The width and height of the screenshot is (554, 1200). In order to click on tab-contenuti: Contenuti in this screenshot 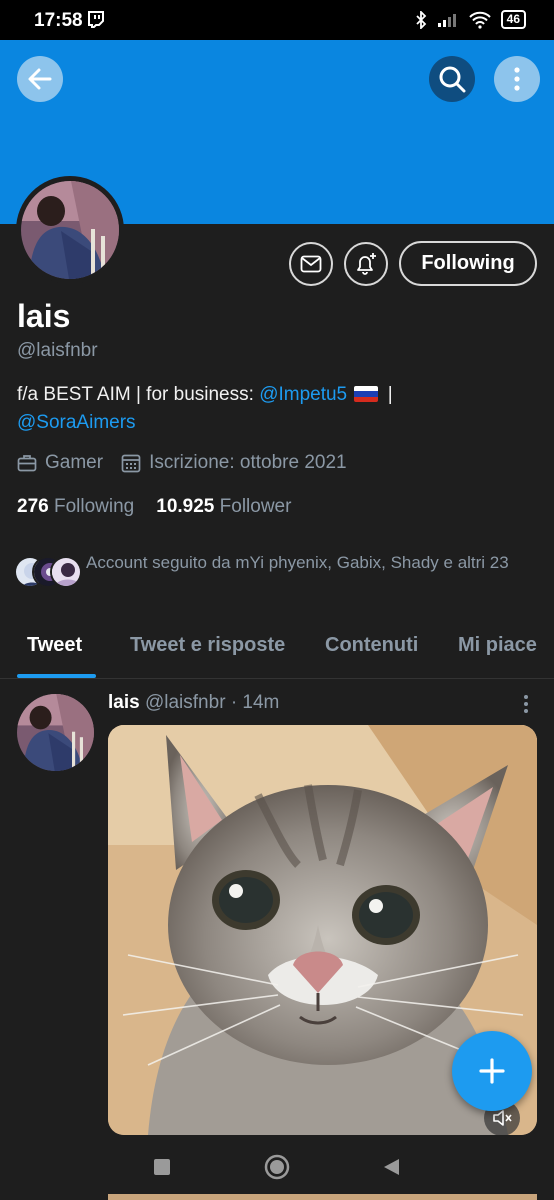, I will do `click(371, 645)`.